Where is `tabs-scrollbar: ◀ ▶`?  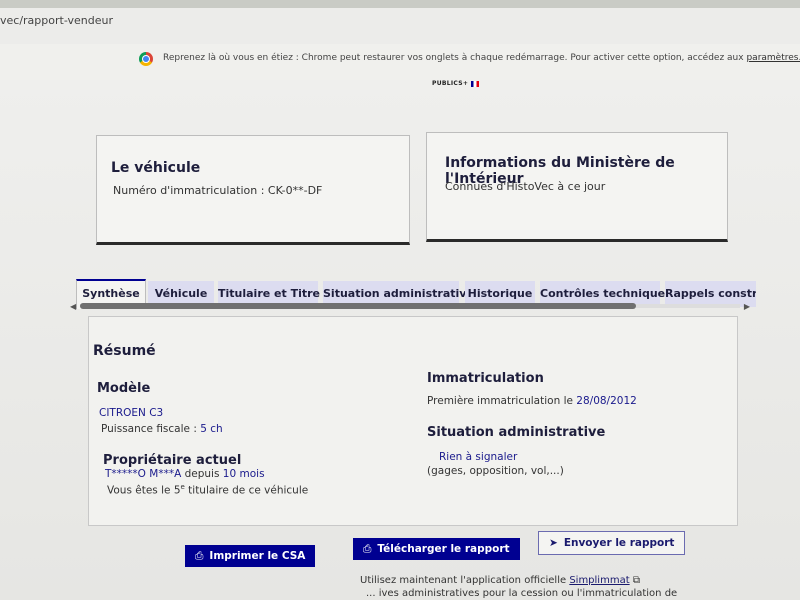
tabs-scrollbar: ◀ ▶ is located at coordinates (410, 306).